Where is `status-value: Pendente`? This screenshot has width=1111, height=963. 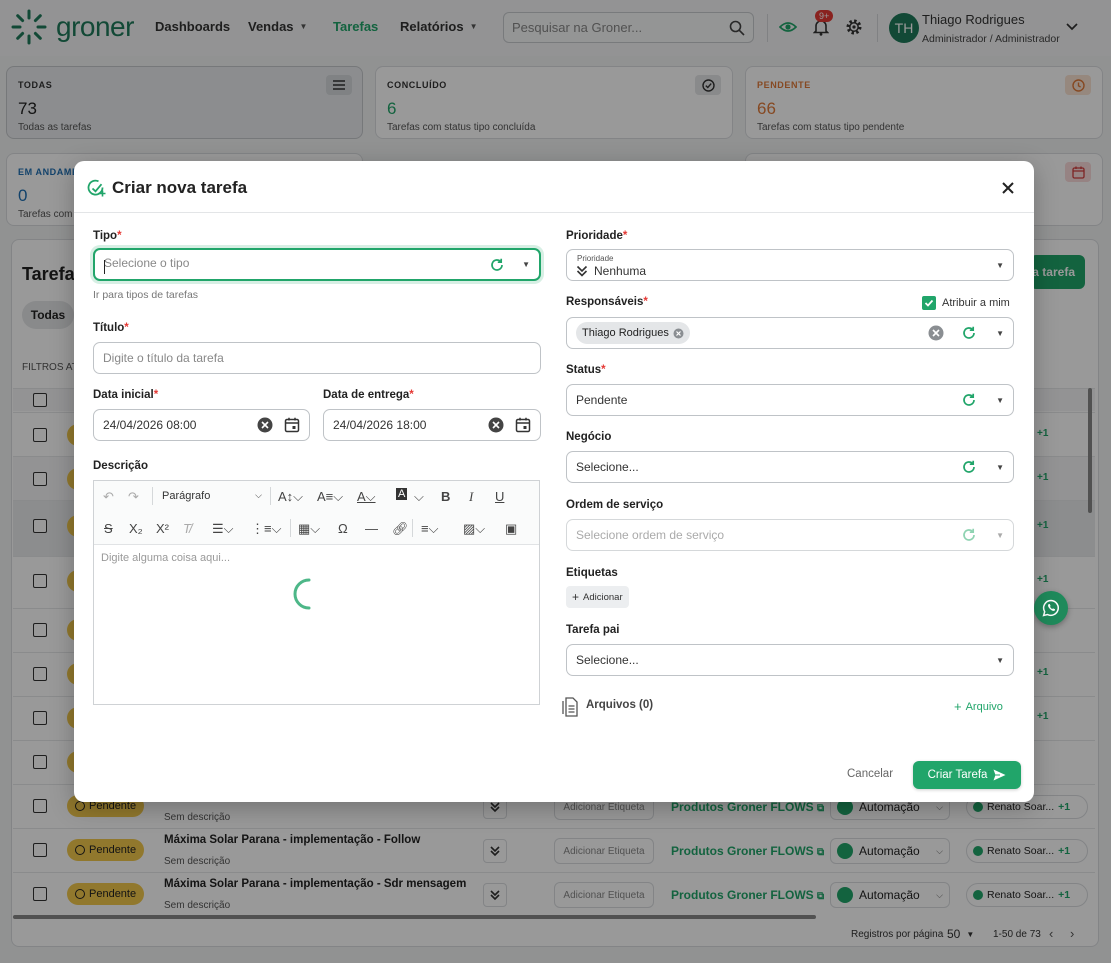 status-value: Pendente is located at coordinates (602, 400).